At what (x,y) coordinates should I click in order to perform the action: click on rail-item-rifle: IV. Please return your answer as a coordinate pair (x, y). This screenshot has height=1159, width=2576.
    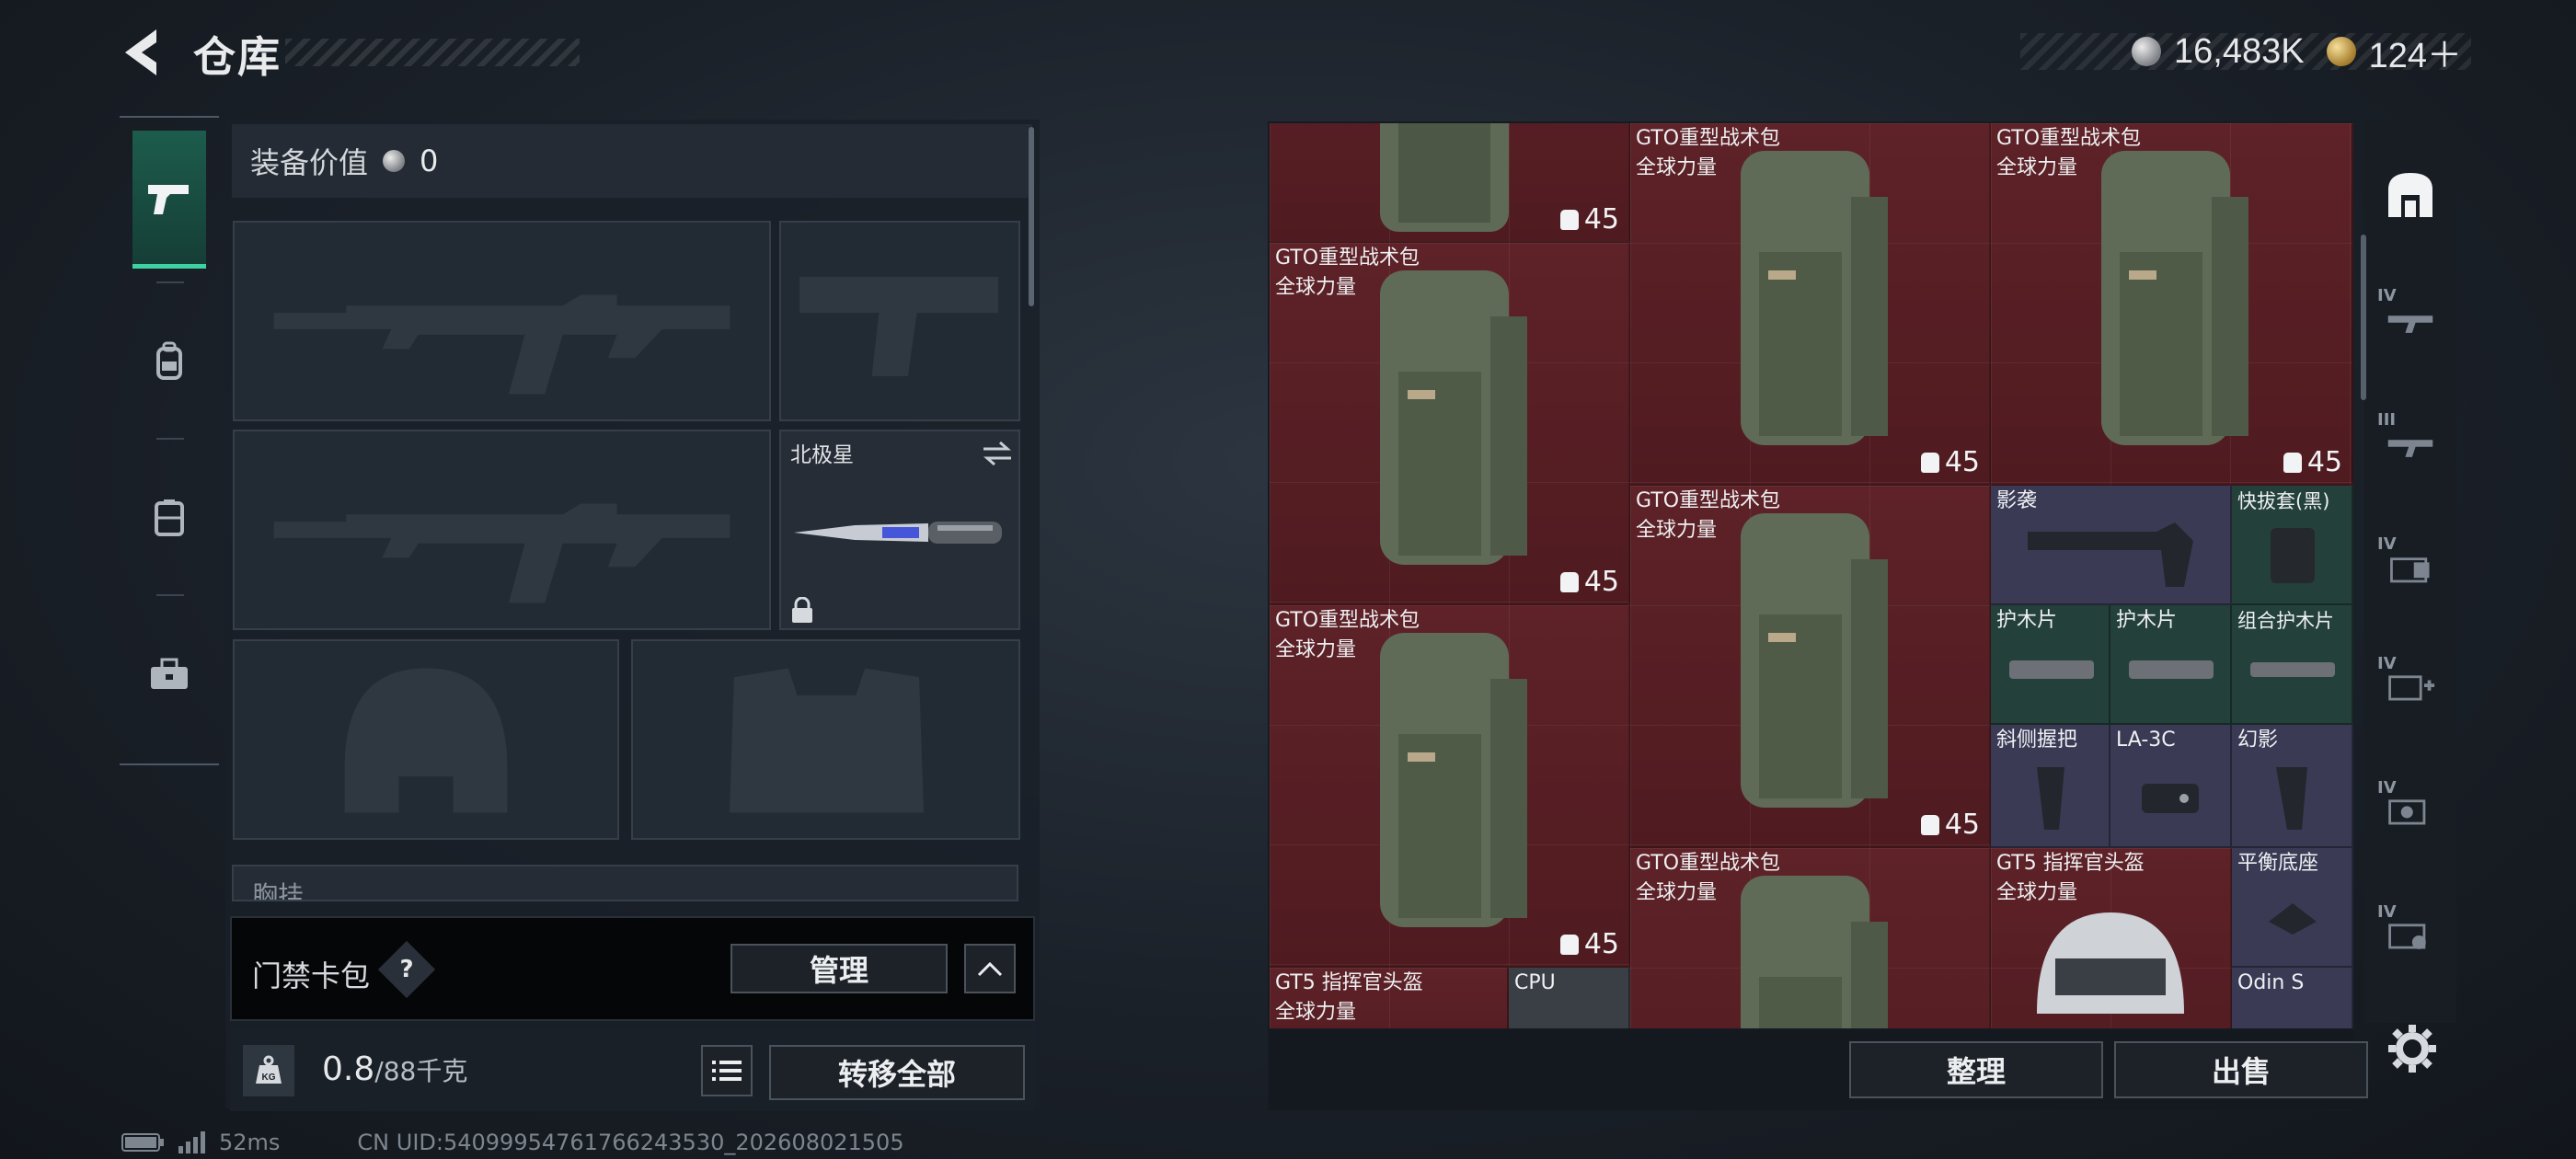
    Looking at the image, I should click on (2410, 319).